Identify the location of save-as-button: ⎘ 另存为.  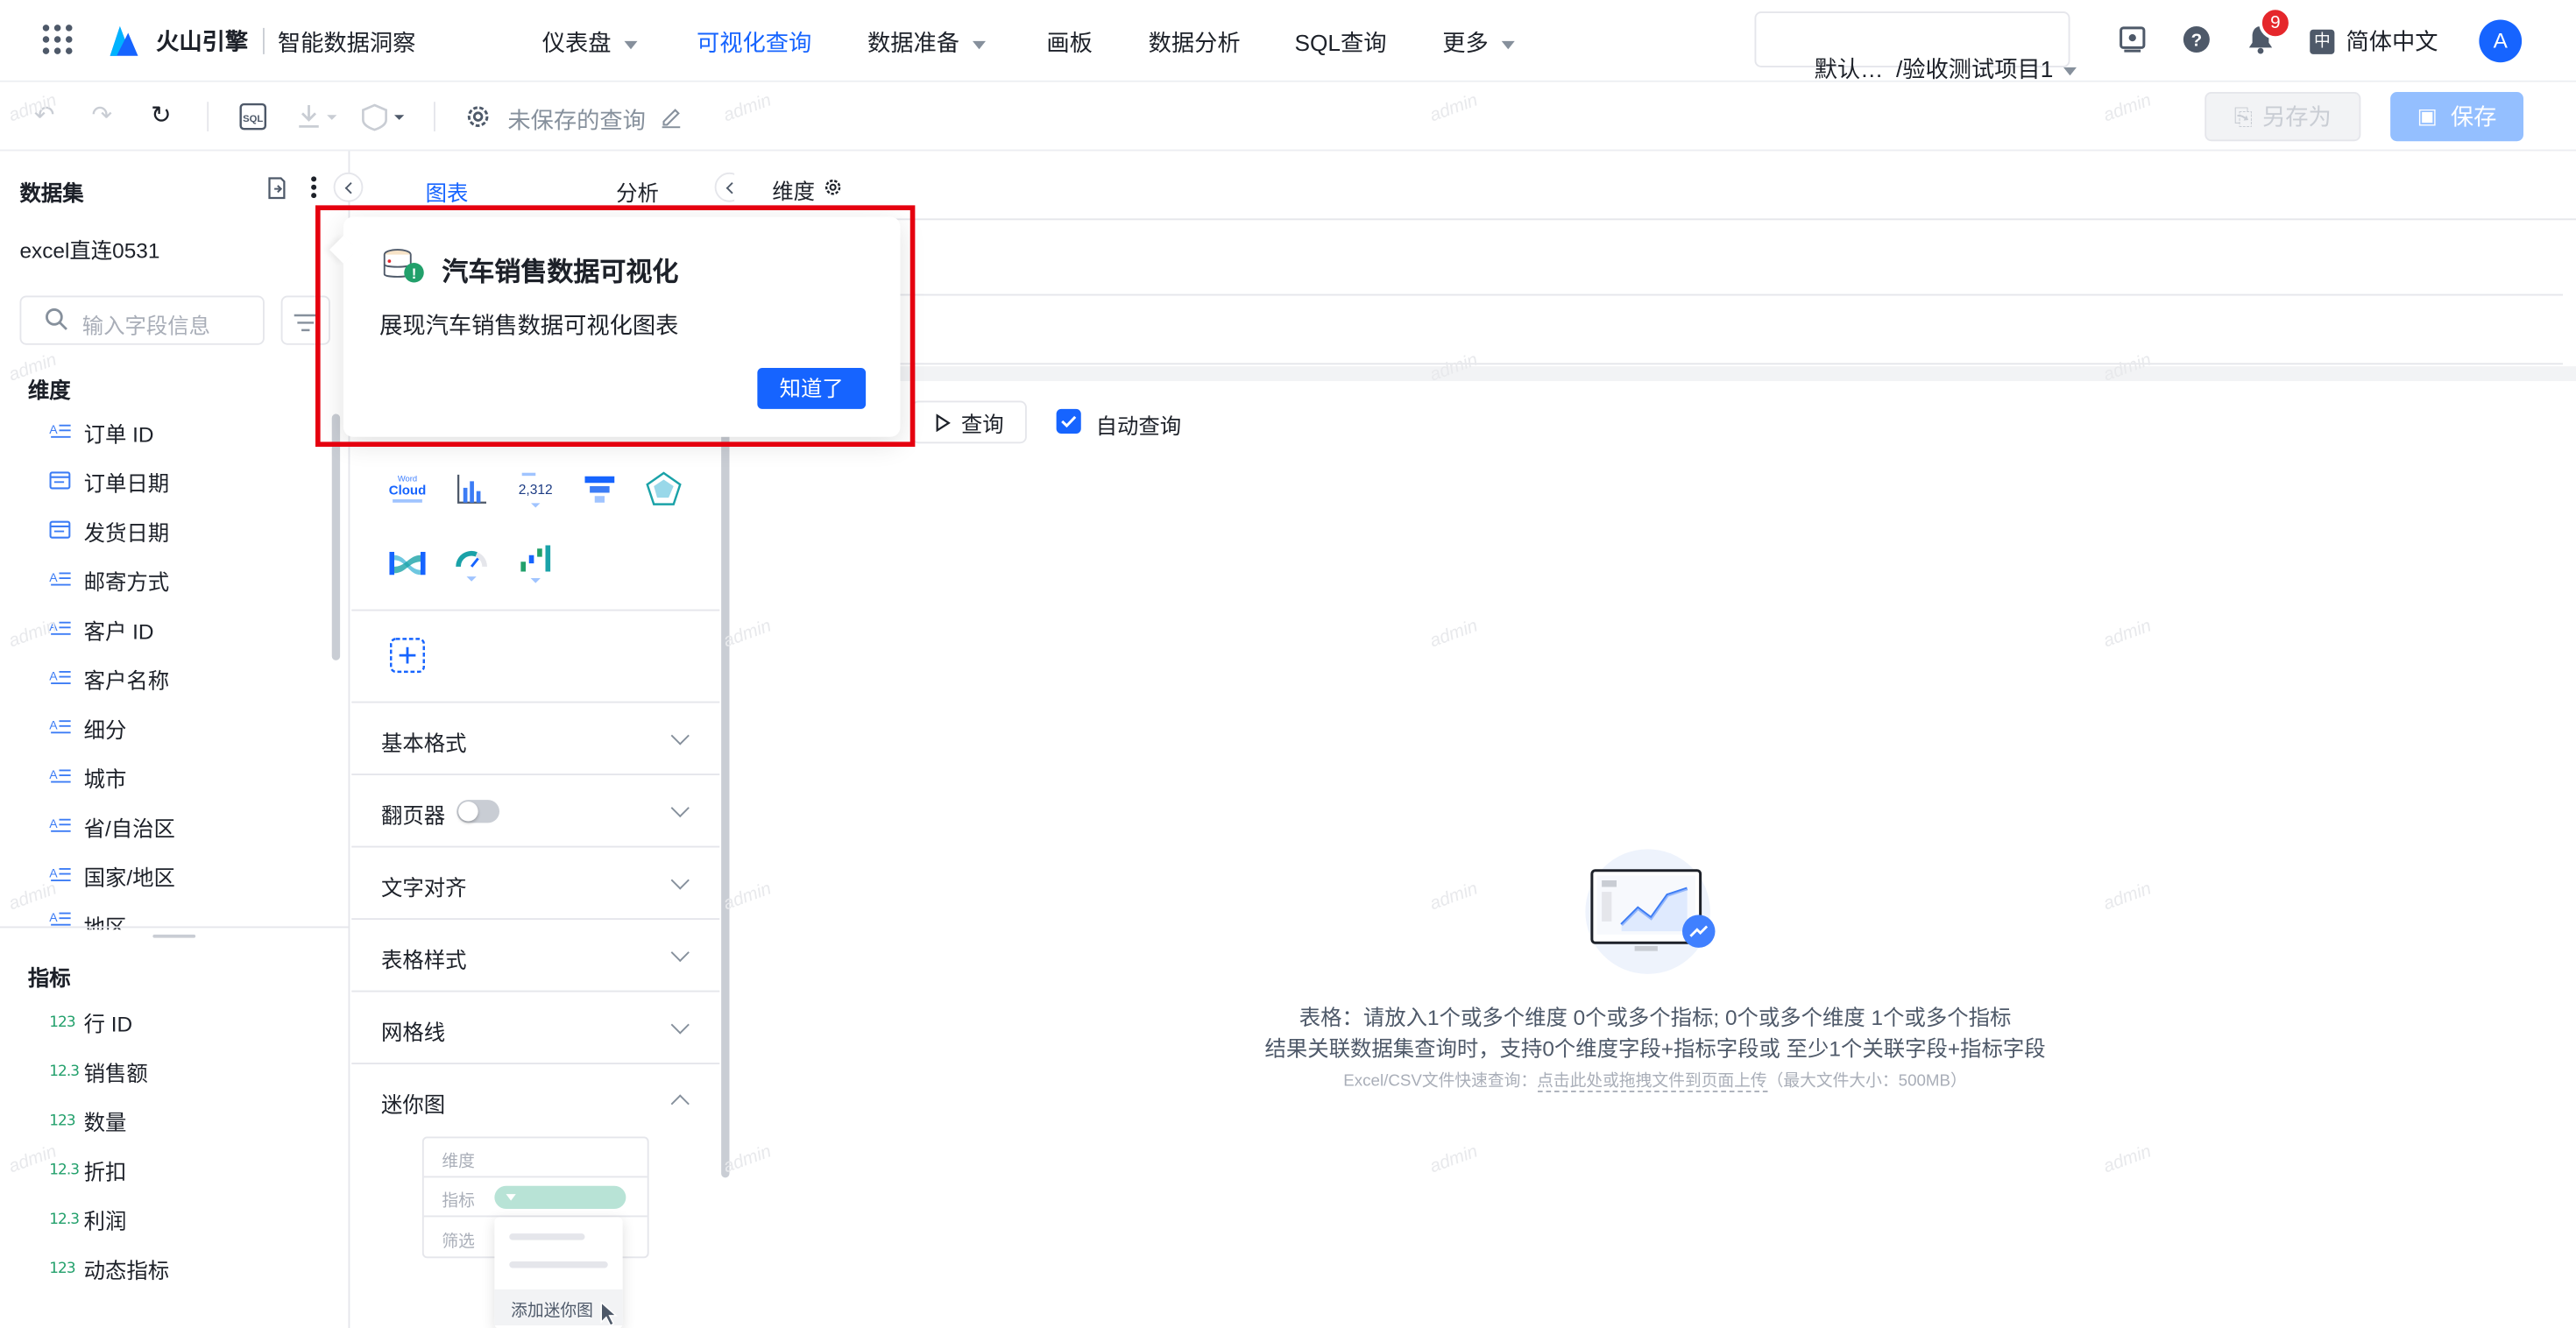
(2282, 117).